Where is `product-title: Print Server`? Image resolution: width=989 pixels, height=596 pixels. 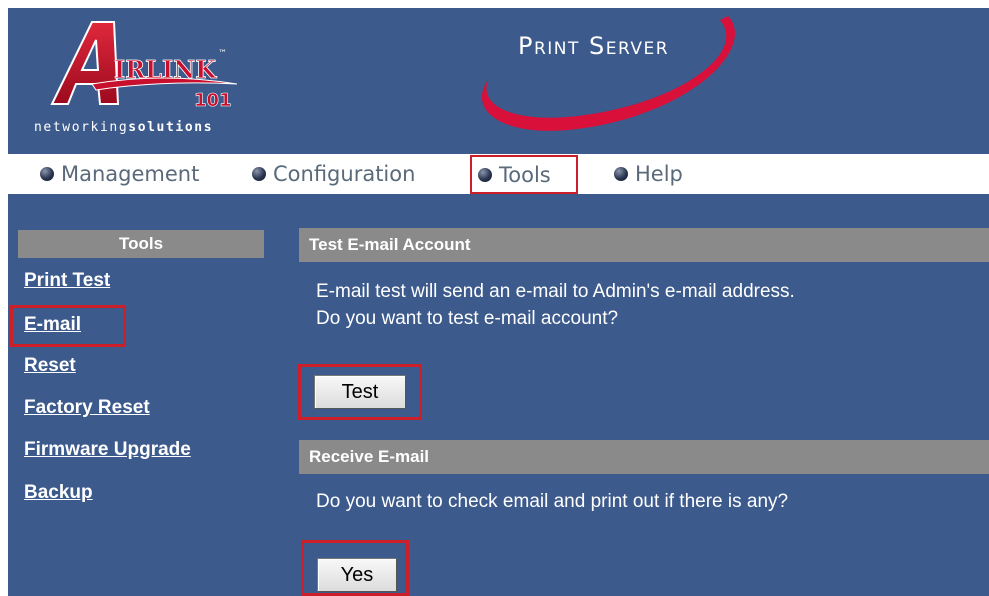 product-title: Print Server is located at coordinates (594, 46).